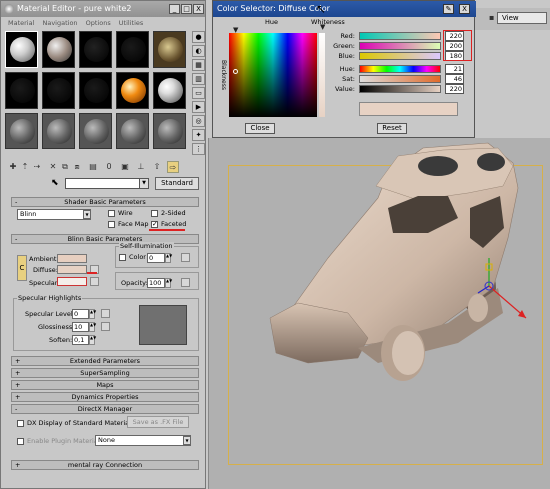 This screenshot has height=489, width=550. What do you see at coordinates (55, 183) in the screenshot?
I see `pick-material-icon: ⬉` at bounding box center [55, 183].